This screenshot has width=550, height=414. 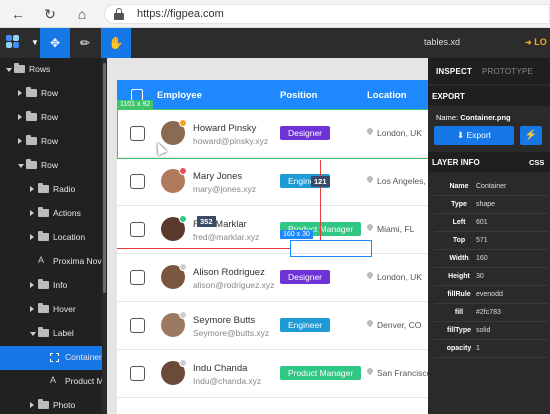 I want to click on position-badge: Engineer, so click(x=305, y=325).